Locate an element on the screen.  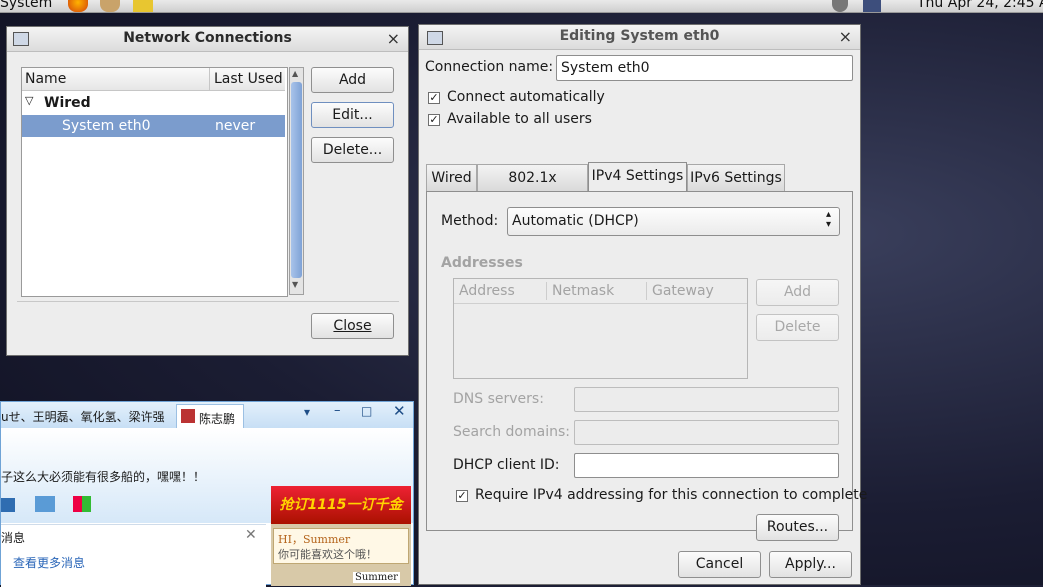
tab-8021x-security: 802.1x Security is located at coordinates (532, 188).